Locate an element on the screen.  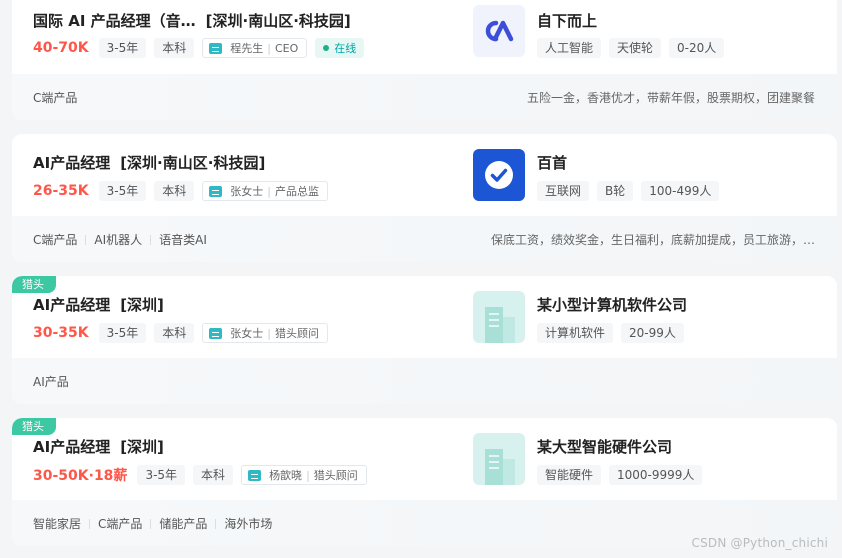
company-industry-tag: 人工智能 is located at coordinates (569, 48).